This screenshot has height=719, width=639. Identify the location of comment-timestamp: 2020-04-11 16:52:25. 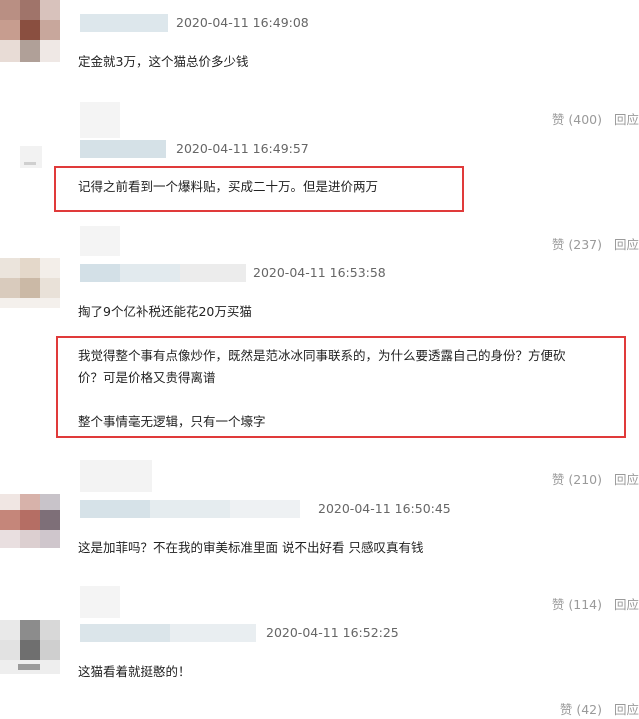
(332, 632).